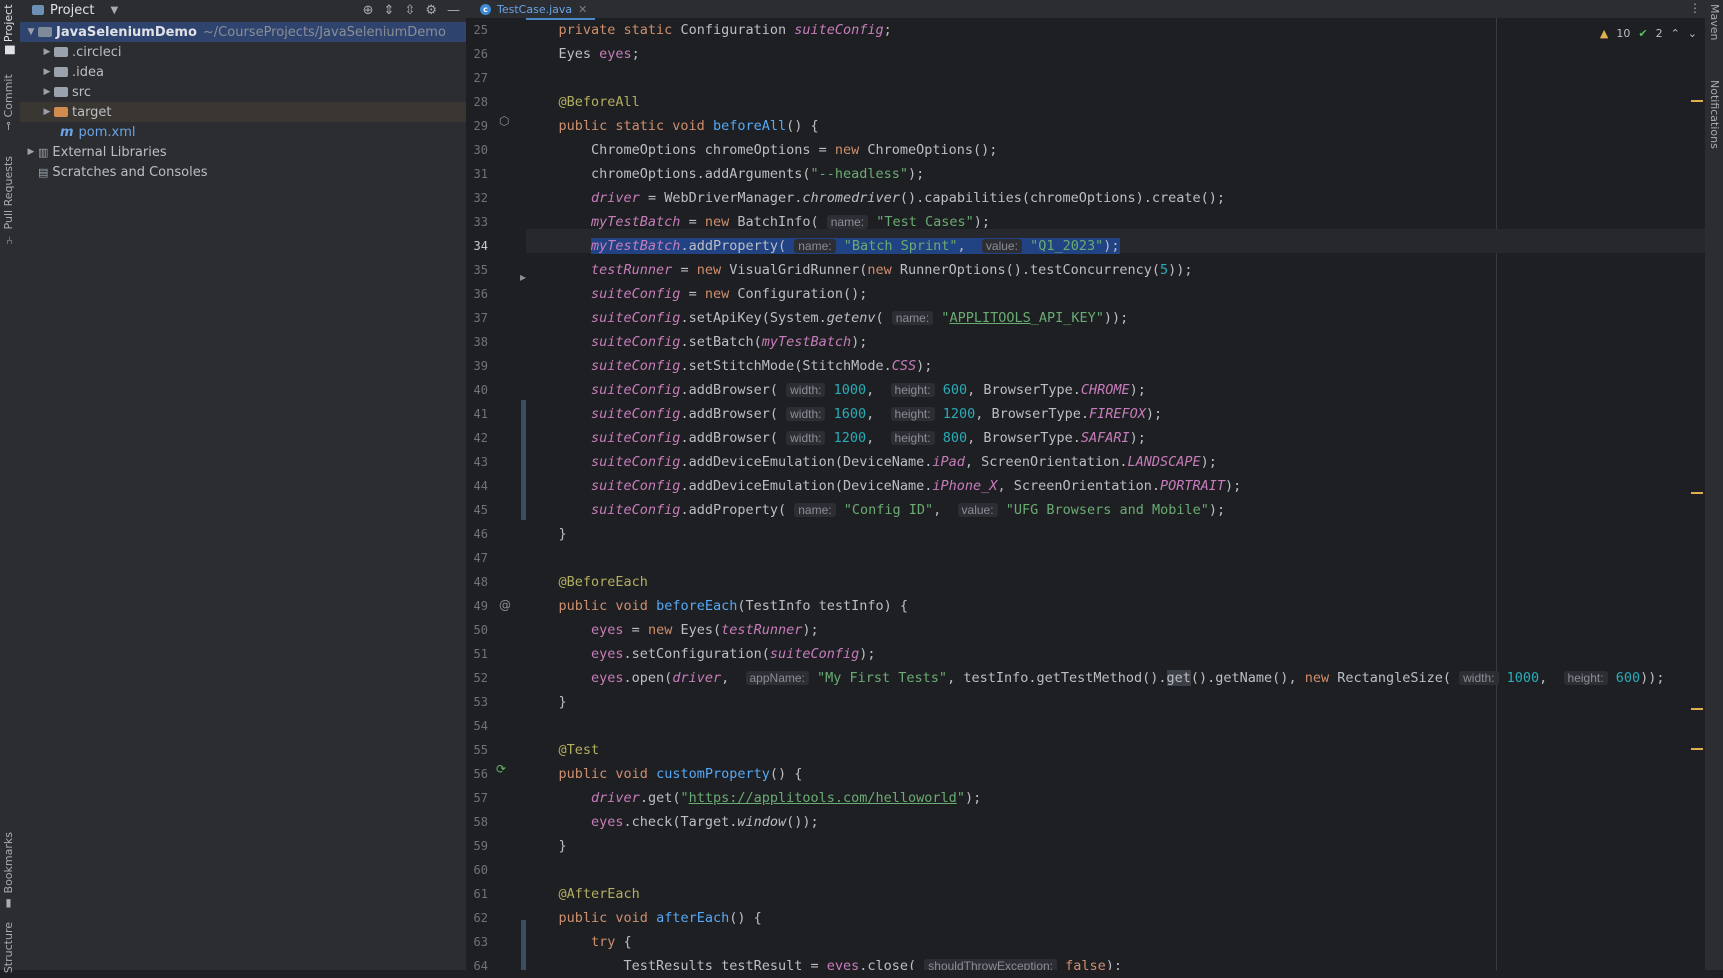 The image size is (1723, 978). Describe the element at coordinates (243, 92) in the screenshot. I see `tree-item-src: ▶ src` at that location.